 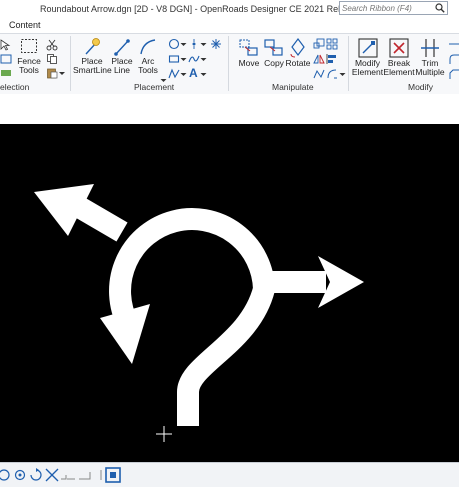 What do you see at coordinates (319, 59) in the screenshot?
I see `mirror-icon` at bounding box center [319, 59].